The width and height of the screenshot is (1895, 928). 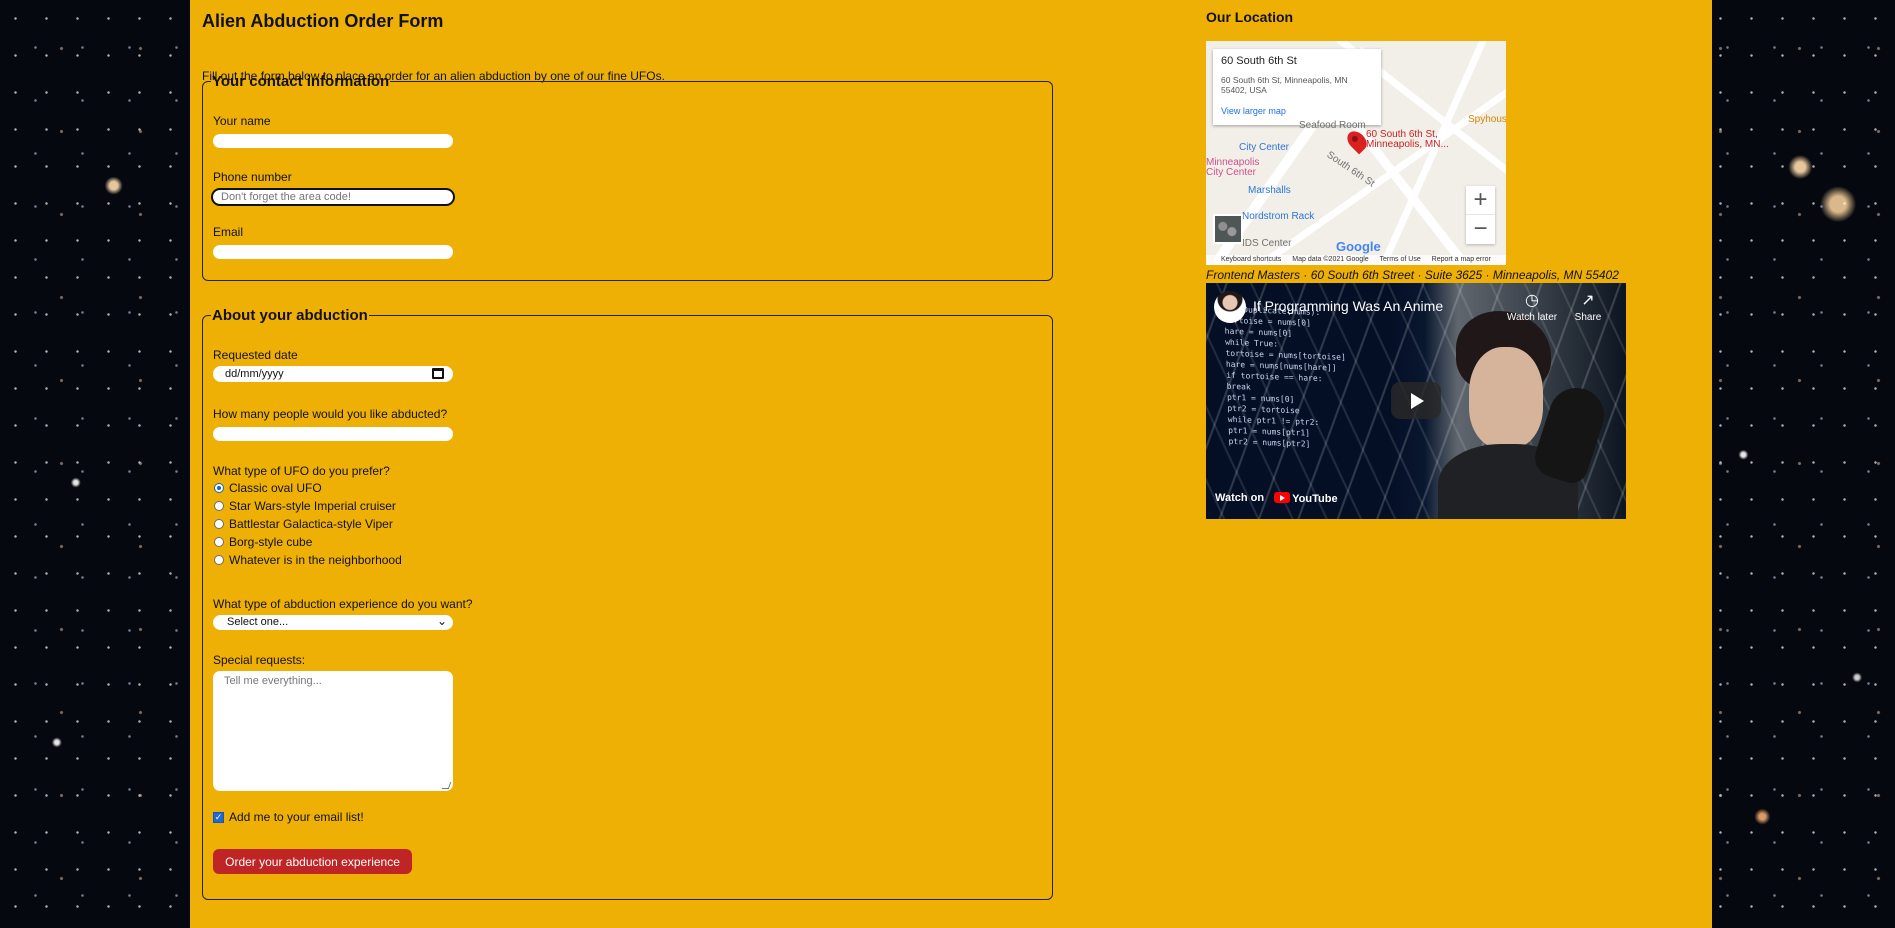 What do you see at coordinates (1532, 300) in the screenshot?
I see `clock-icon: ◷` at bounding box center [1532, 300].